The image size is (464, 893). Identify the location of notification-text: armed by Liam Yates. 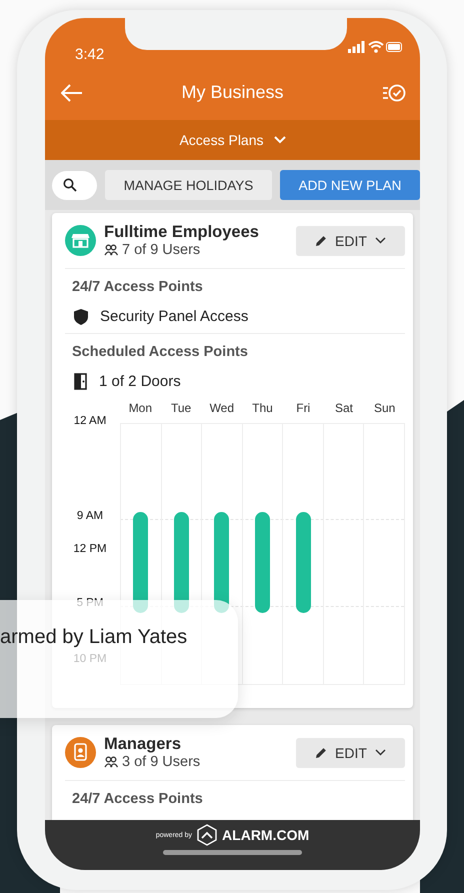
(94, 637).